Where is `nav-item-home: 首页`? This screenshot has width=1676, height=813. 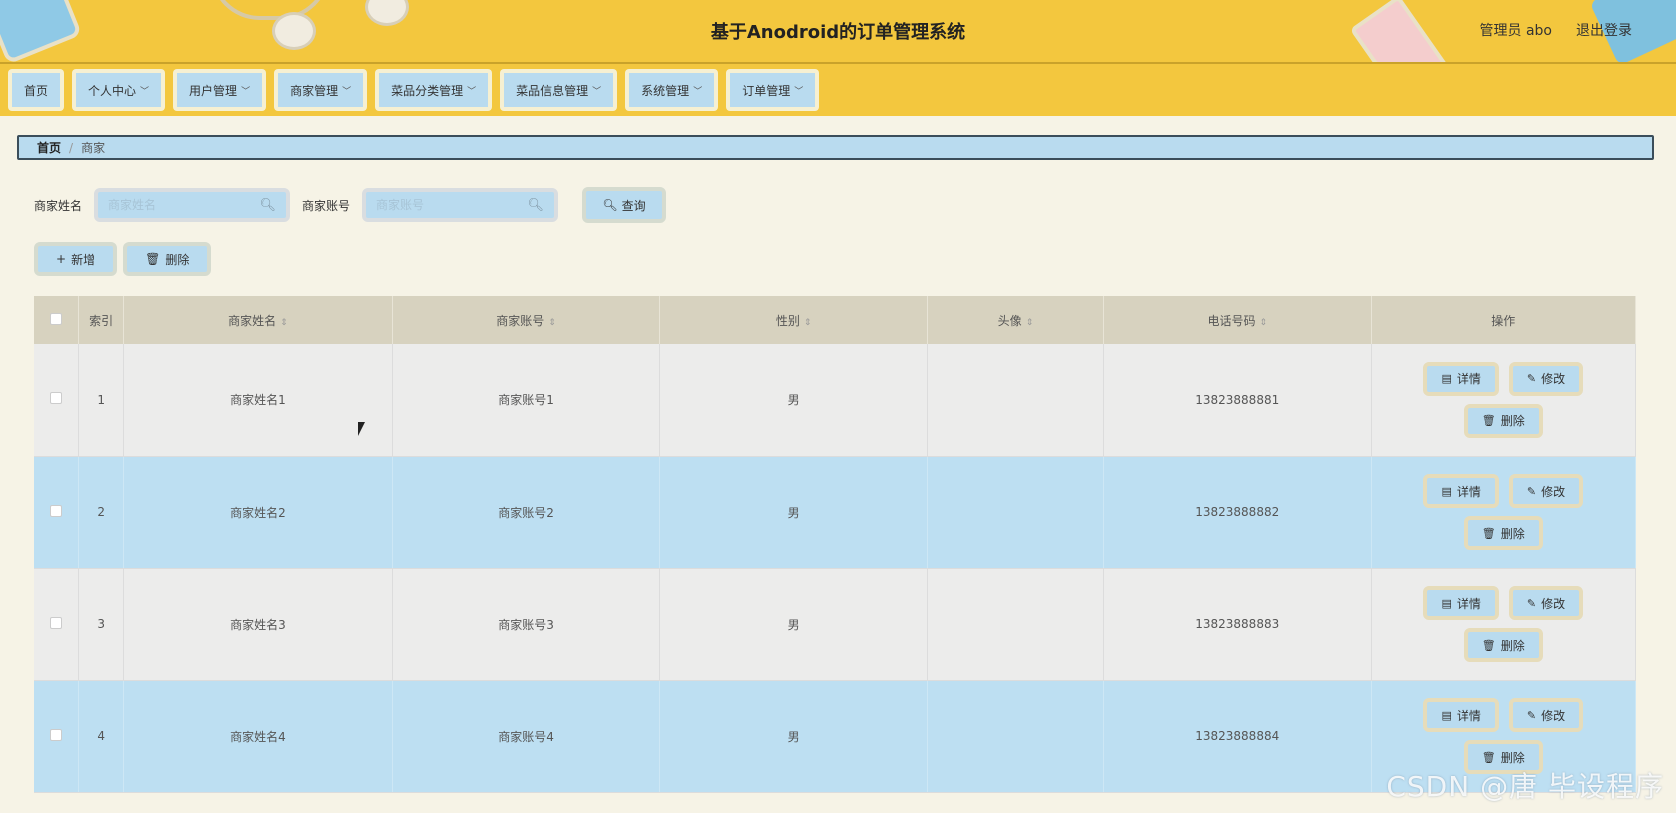
nav-item-home: 首页 is located at coordinates (36, 90).